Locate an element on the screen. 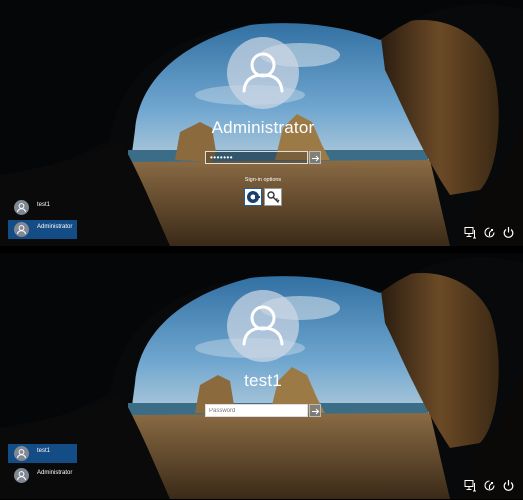  password-row: ••••••• is located at coordinates (263, 157).